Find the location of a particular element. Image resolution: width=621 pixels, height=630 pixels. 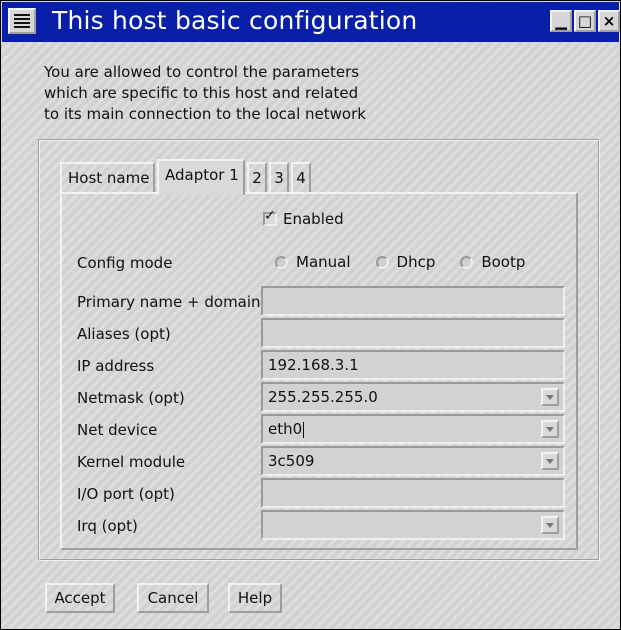

maximize-icon: □ is located at coordinates (585, 21).